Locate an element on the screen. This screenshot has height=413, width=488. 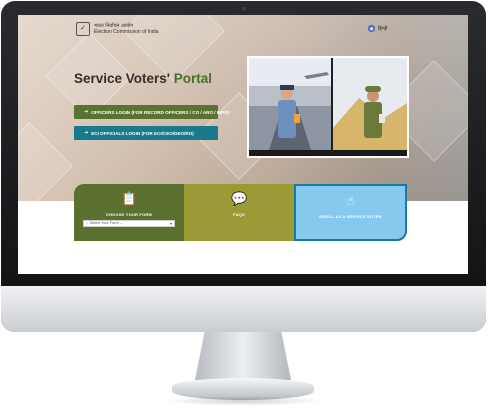
page-title: Service Voters' Portal is located at coordinates (143, 78).